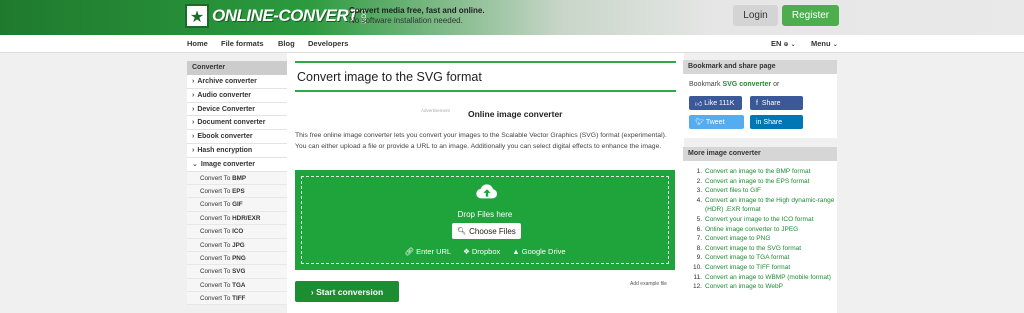 The height and width of the screenshot is (313, 1024). Describe the element at coordinates (275, 16) in the screenshot. I see `site-logo: ★ ONLINE-CONVERT .COM` at that location.